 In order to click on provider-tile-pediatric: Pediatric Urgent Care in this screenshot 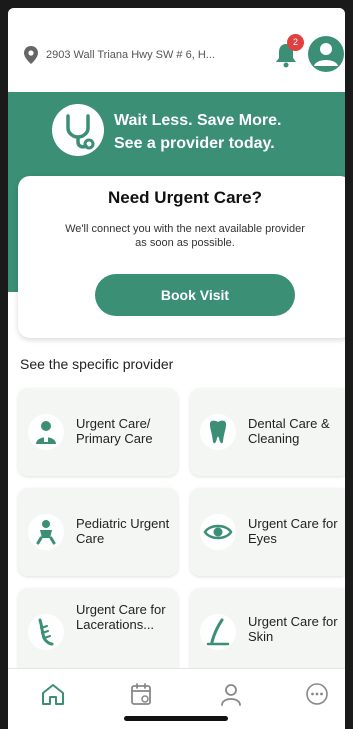, I will do `click(98, 532)`.